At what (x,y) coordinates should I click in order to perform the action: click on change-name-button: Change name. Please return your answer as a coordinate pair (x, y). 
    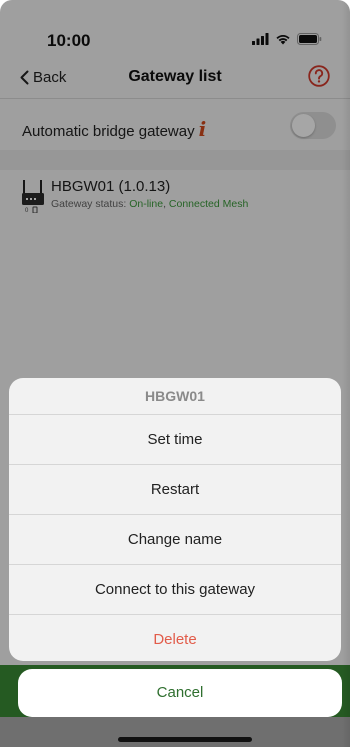
    Looking at the image, I should click on (175, 540).